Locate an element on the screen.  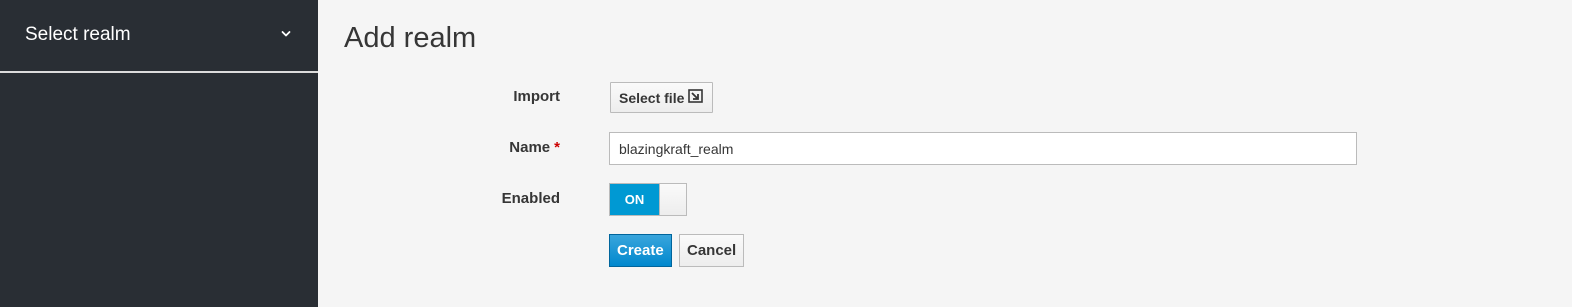
enabled-toggle: ON is located at coordinates (648, 199).